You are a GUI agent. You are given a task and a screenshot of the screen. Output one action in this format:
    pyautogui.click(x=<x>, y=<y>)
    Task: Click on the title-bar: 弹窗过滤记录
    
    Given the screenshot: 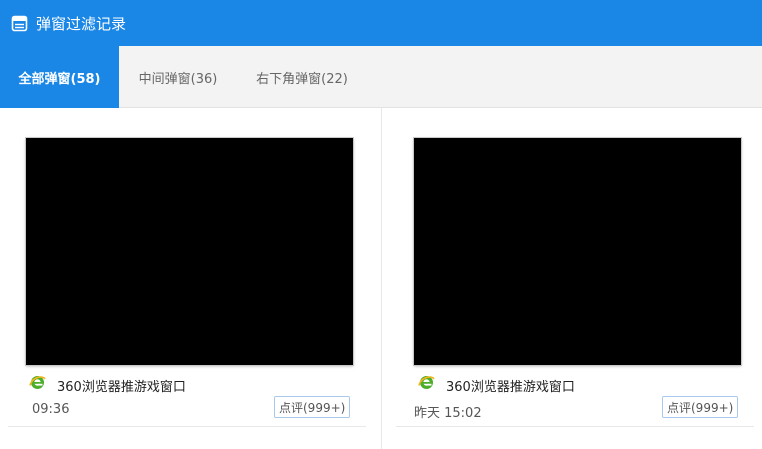 What is the action you would take?
    pyautogui.click(x=381, y=23)
    